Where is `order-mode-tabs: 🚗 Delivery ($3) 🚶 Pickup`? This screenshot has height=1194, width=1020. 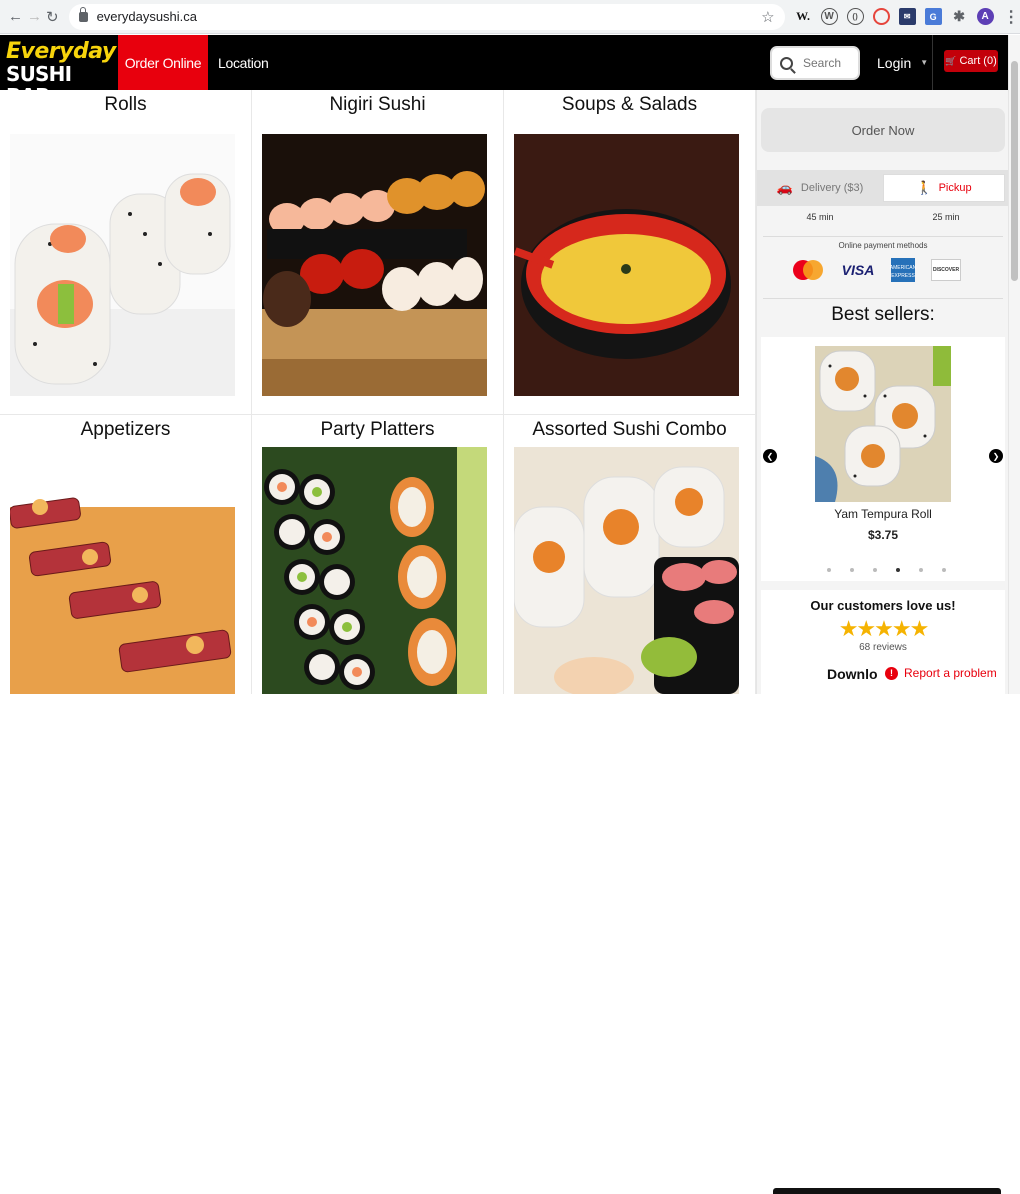 order-mode-tabs: 🚗 Delivery ($3) 🚶 Pickup is located at coordinates (883, 188).